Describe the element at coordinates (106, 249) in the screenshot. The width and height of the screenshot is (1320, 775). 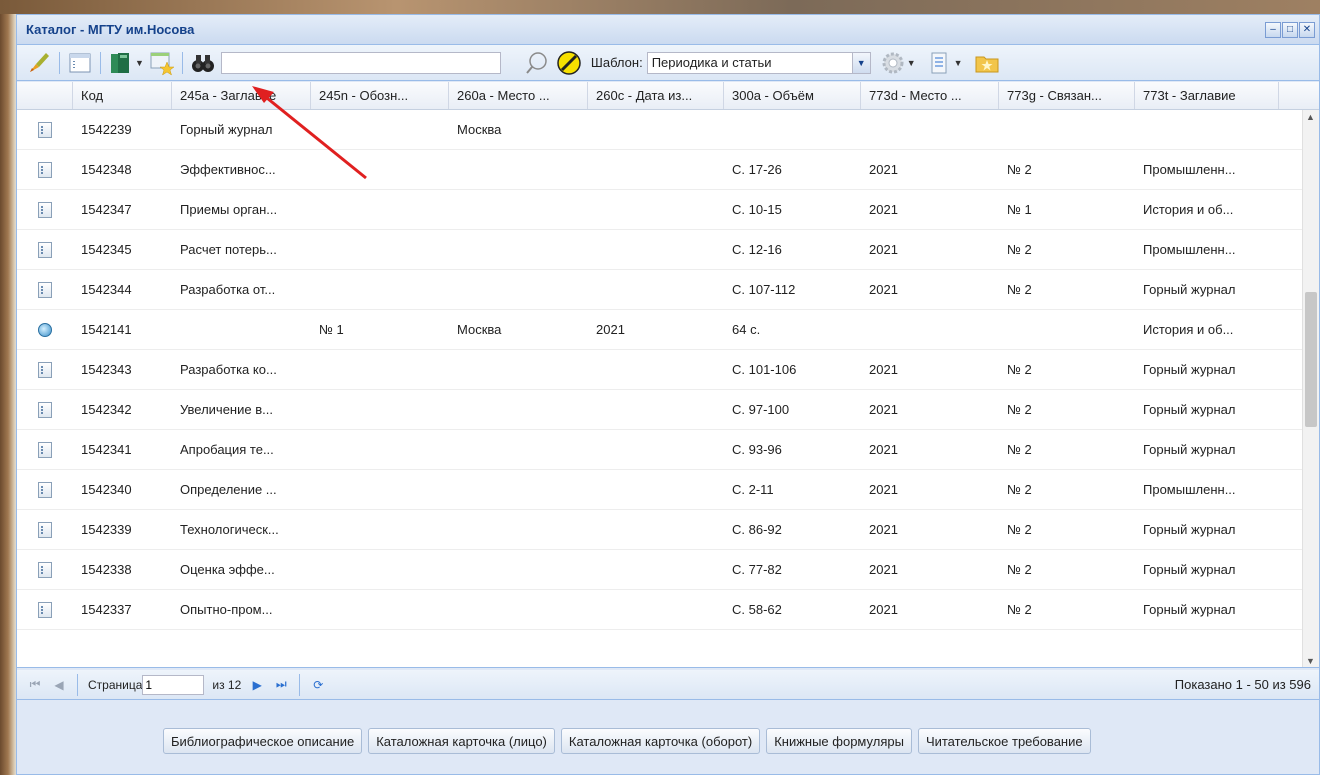
I see `cell-code: 1542345` at that location.